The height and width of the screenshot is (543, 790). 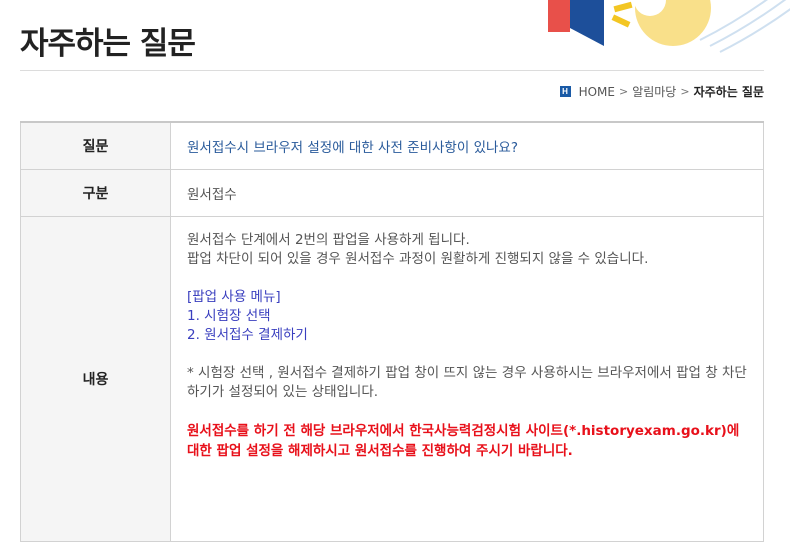 What do you see at coordinates (597, 92) in the screenshot?
I see `breadcrumb-home: HOME` at bounding box center [597, 92].